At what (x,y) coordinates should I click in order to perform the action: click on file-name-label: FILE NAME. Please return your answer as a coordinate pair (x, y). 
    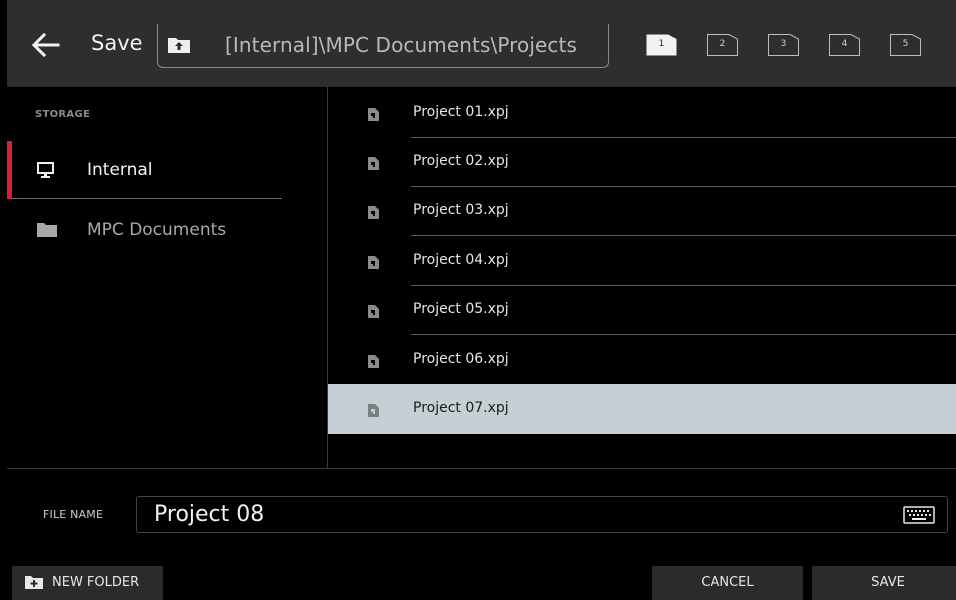
    Looking at the image, I should click on (73, 514).